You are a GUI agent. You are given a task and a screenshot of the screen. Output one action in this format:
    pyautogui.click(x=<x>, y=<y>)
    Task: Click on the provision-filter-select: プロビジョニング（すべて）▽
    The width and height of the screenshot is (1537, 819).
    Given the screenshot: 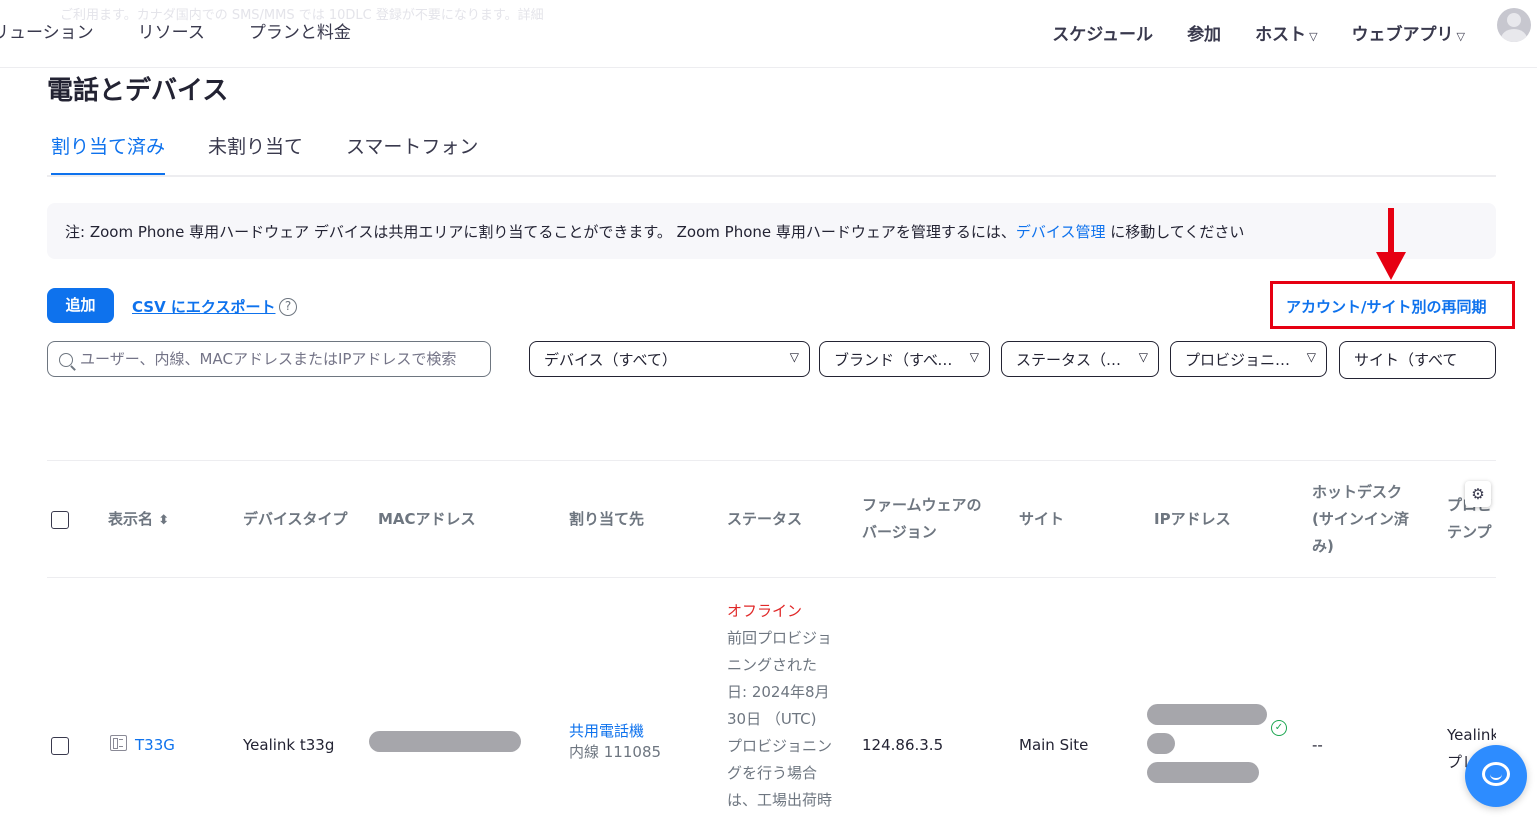 What is the action you would take?
    pyautogui.click(x=1248, y=359)
    